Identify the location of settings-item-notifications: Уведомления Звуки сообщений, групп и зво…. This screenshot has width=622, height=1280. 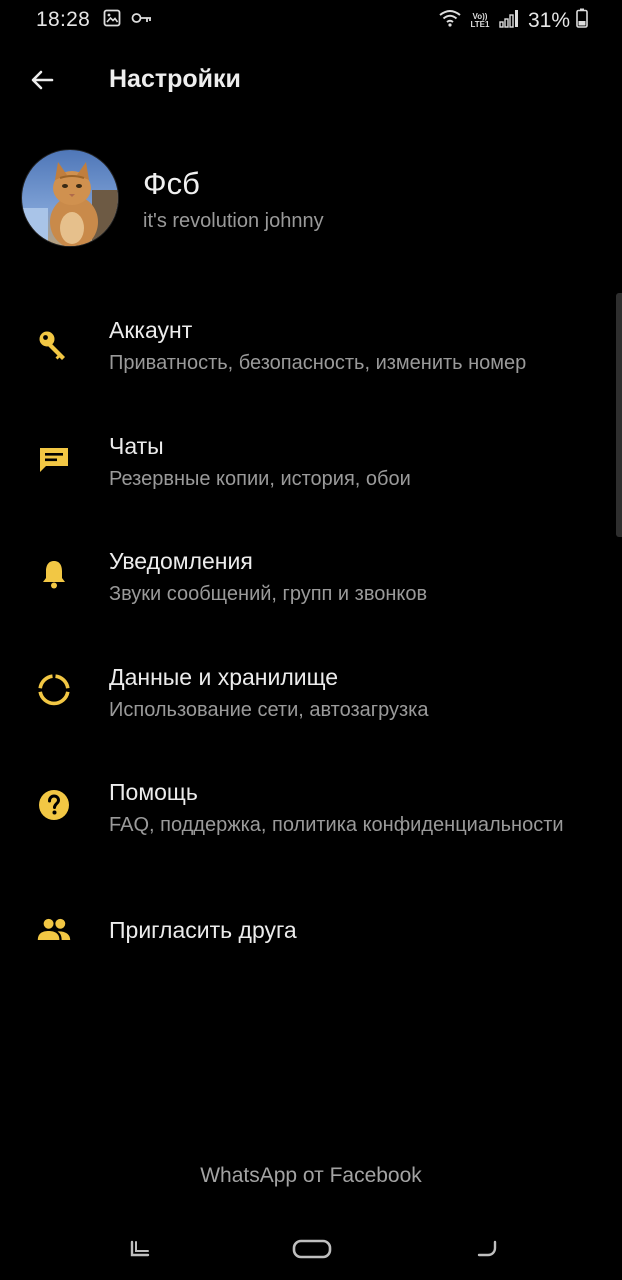
(311, 581).